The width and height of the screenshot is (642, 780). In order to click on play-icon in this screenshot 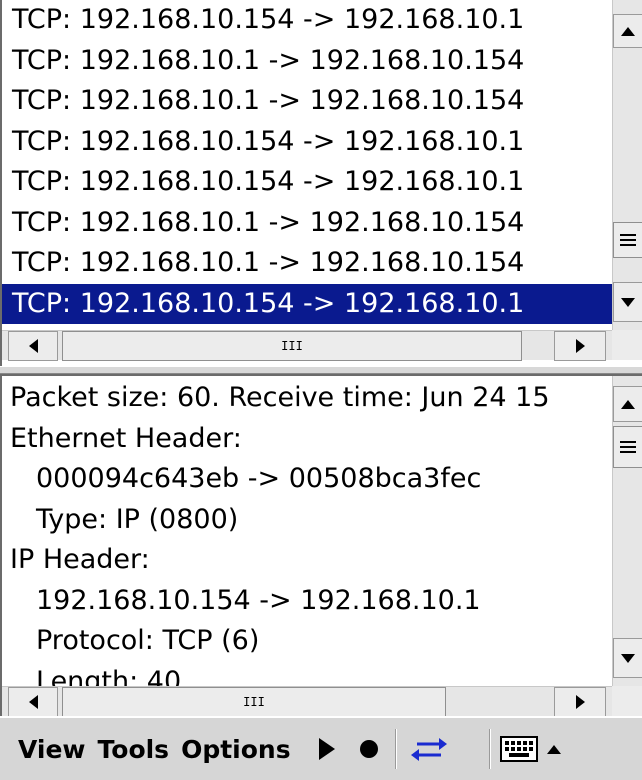, I will do `click(327, 749)`.